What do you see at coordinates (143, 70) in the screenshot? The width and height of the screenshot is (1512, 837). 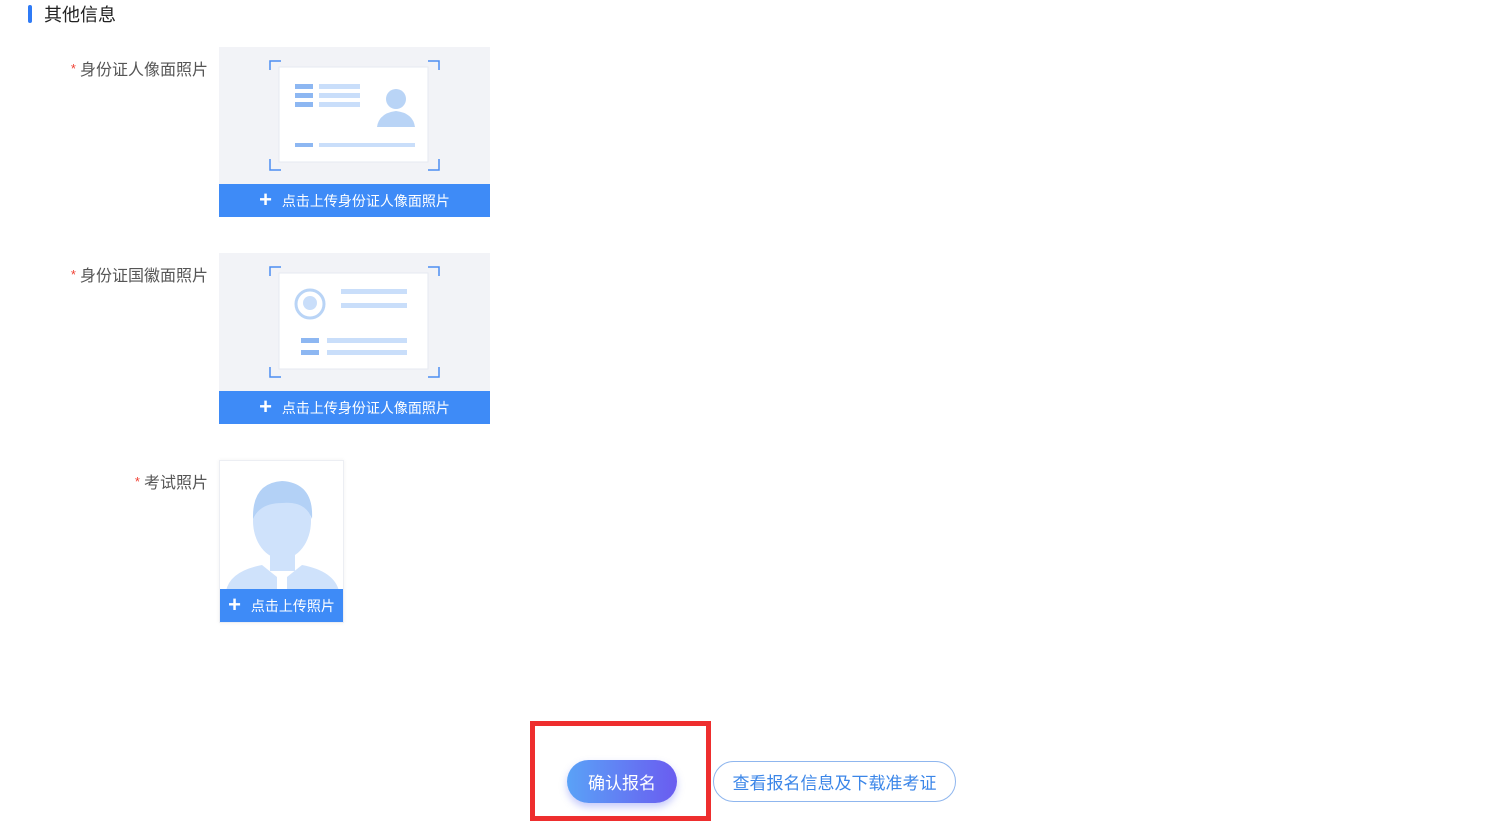 I see `id-front-label-text: 身份证人像面照片` at bounding box center [143, 70].